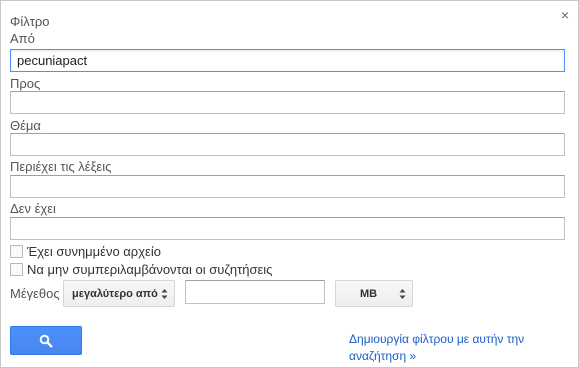 This screenshot has height=368, width=579. Describe the element at coordinates (94, 251) in the screenshot. I see `has-attachment-label: Έχει συνημμένο αρχείο` at that location.